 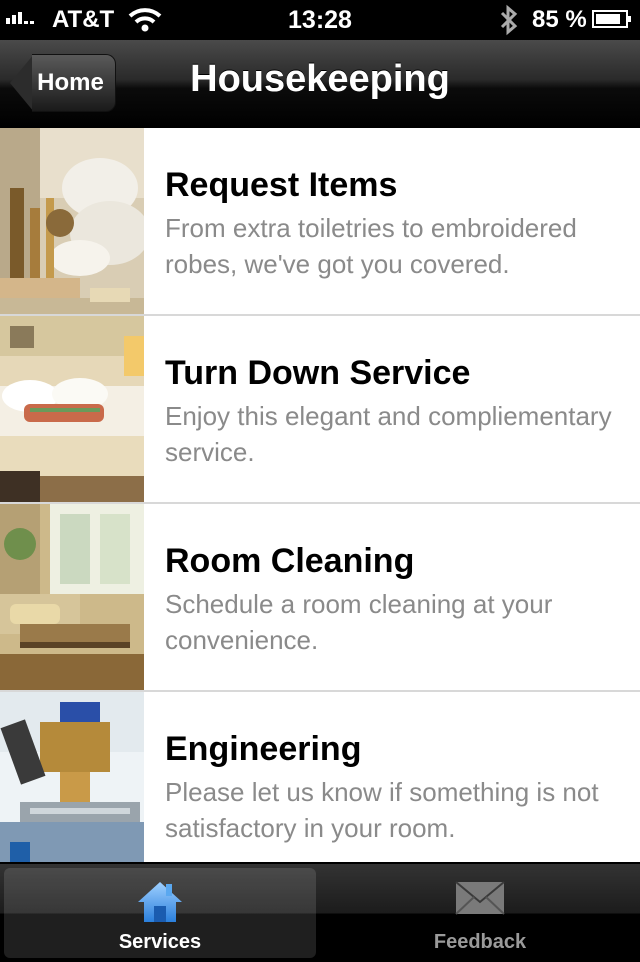 What do you see at coordinates (509, 23) in the screenshot?
I see `bluetooth-icon` at bounding box center [509, 23].